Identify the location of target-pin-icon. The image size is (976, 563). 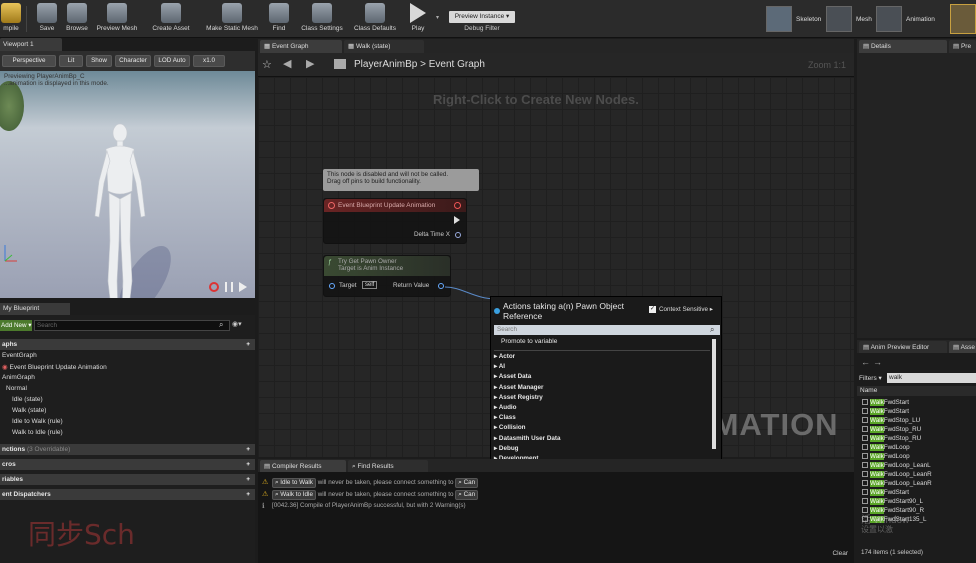
(332, 286).